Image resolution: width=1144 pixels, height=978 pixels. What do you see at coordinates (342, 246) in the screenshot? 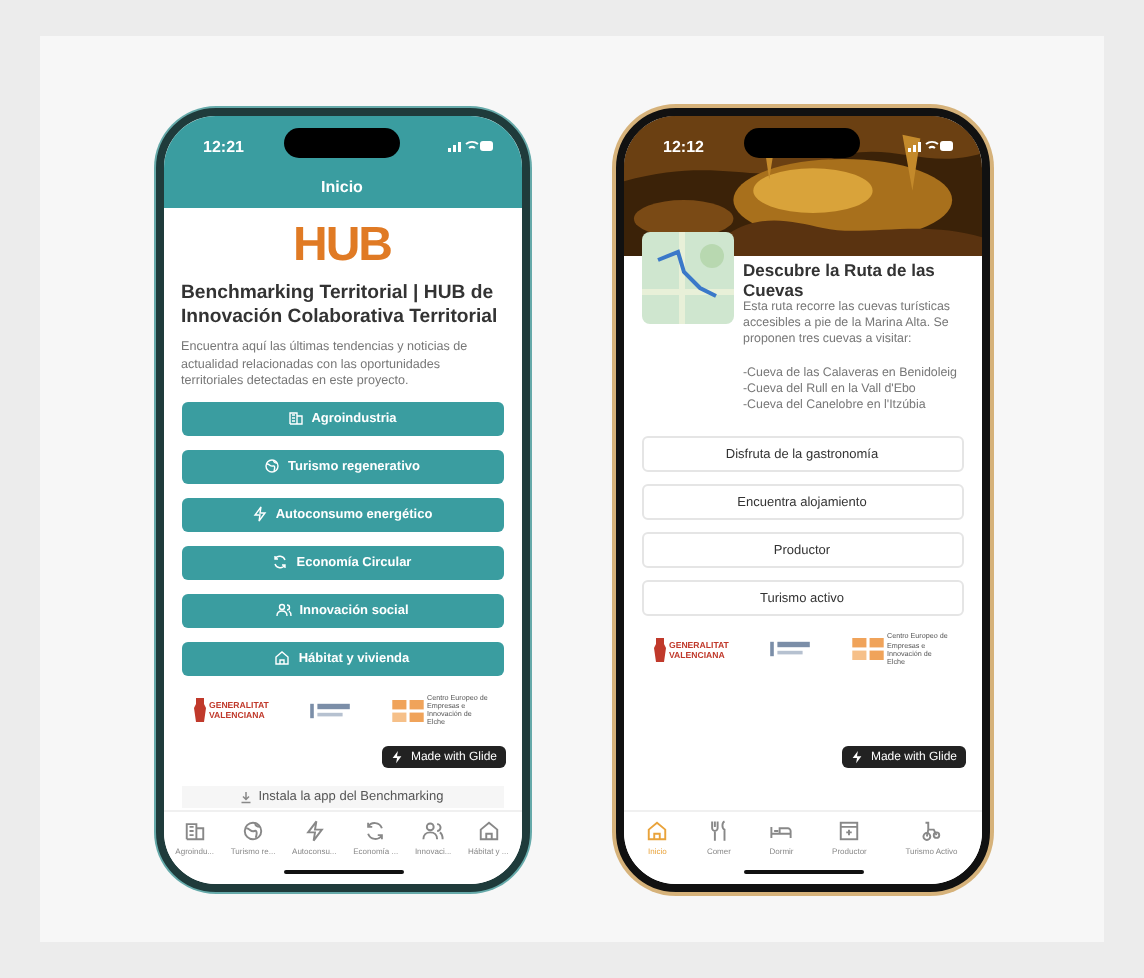
I see `hub-logo: HUB` at bounding box center [342, 246].